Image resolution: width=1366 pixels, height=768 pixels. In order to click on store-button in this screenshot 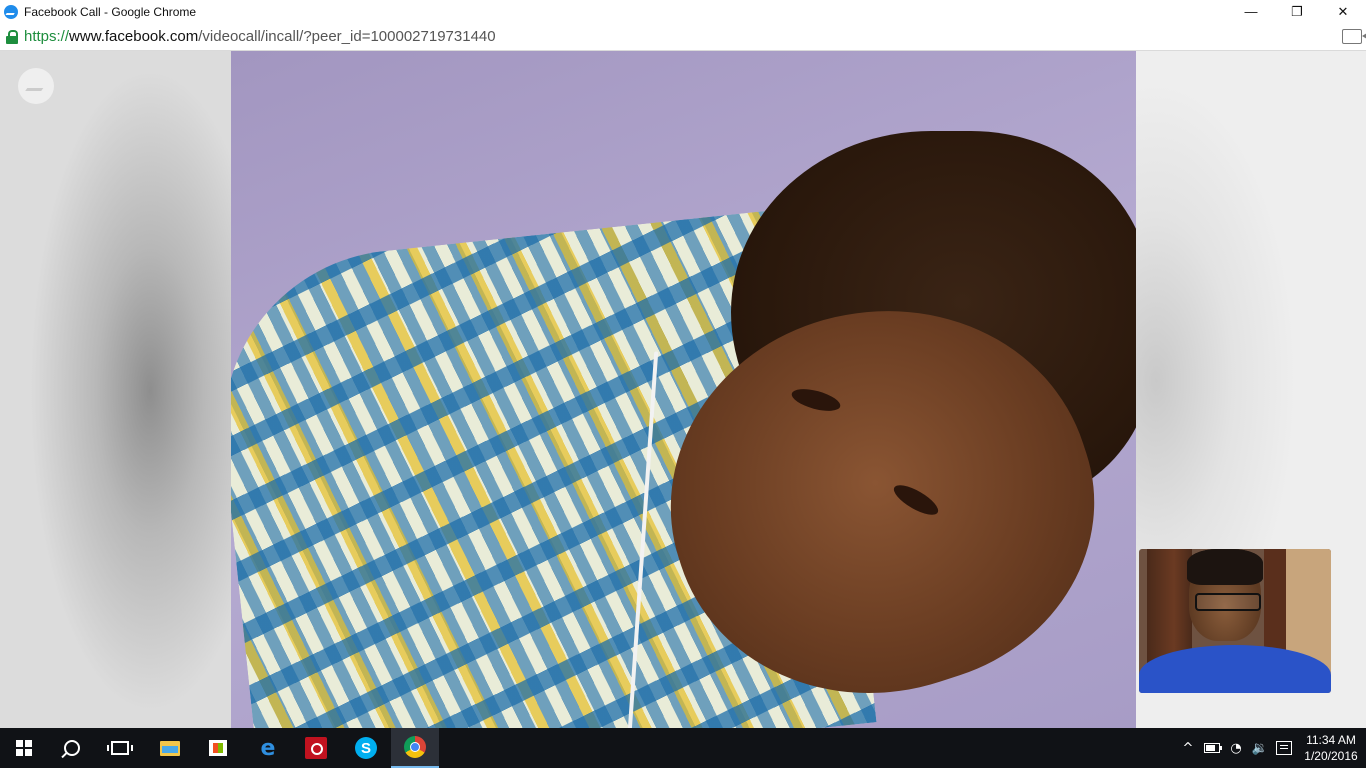, I will do `click(218, 748)`.